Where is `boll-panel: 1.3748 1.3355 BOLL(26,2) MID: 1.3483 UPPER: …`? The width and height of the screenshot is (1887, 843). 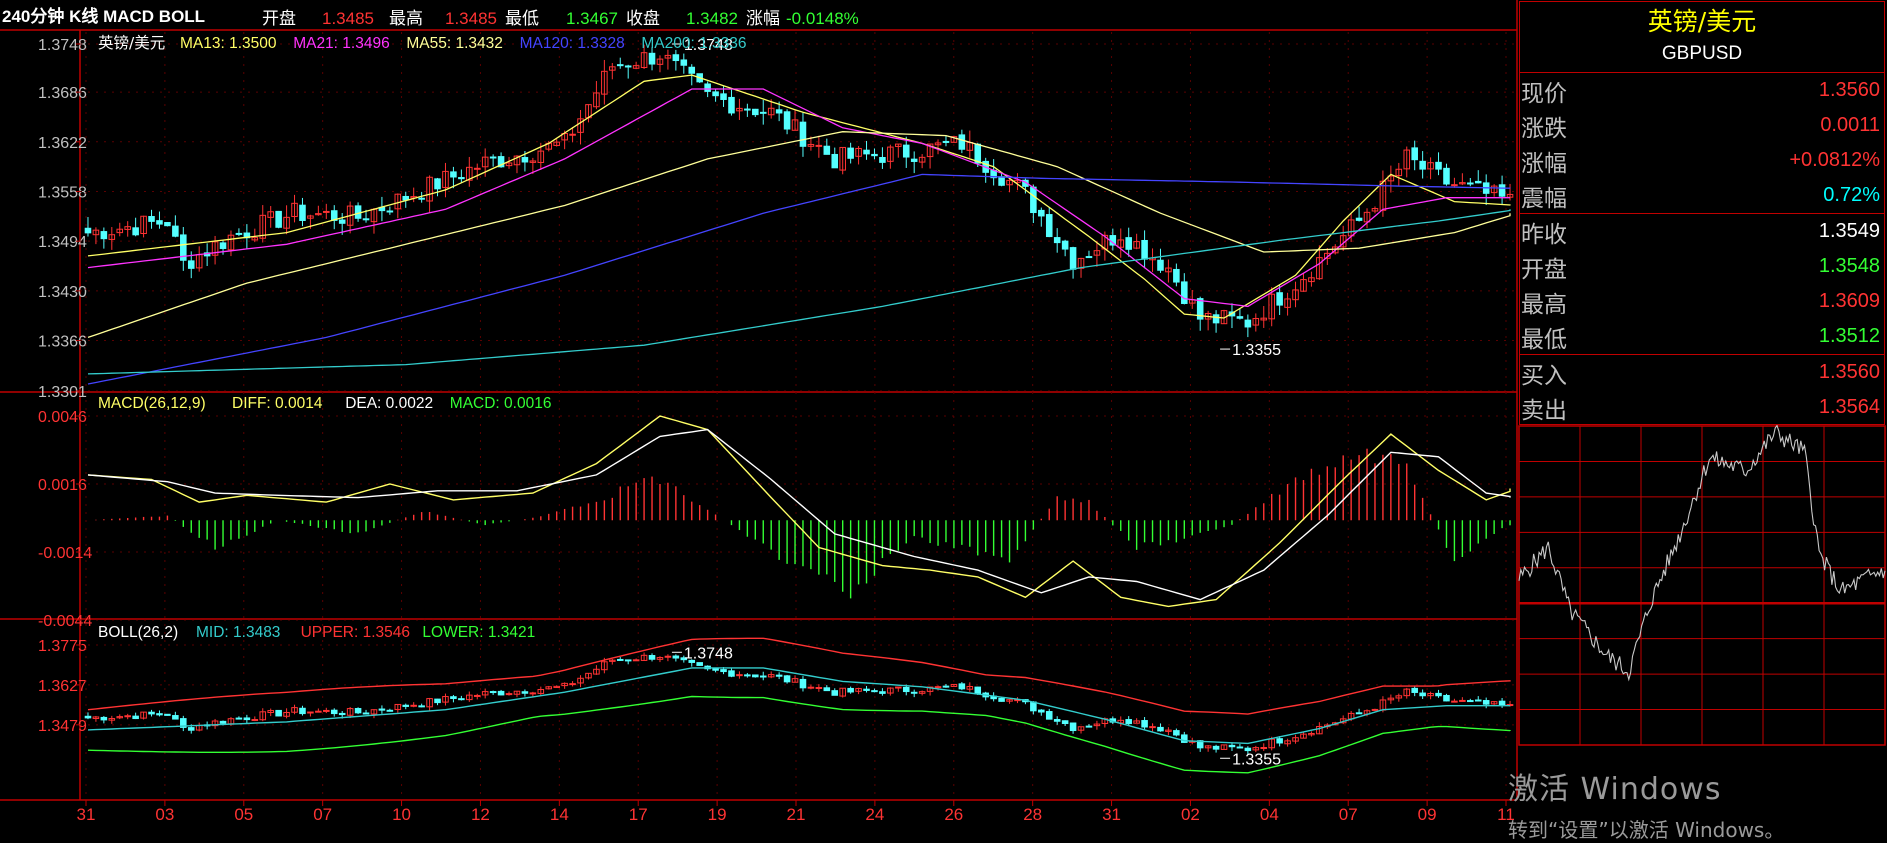 boll-panel: 1.3748 1.3355 BOLL(26,2) MID: 1.3483 UPPER: … is located at coordinates (799, 699).